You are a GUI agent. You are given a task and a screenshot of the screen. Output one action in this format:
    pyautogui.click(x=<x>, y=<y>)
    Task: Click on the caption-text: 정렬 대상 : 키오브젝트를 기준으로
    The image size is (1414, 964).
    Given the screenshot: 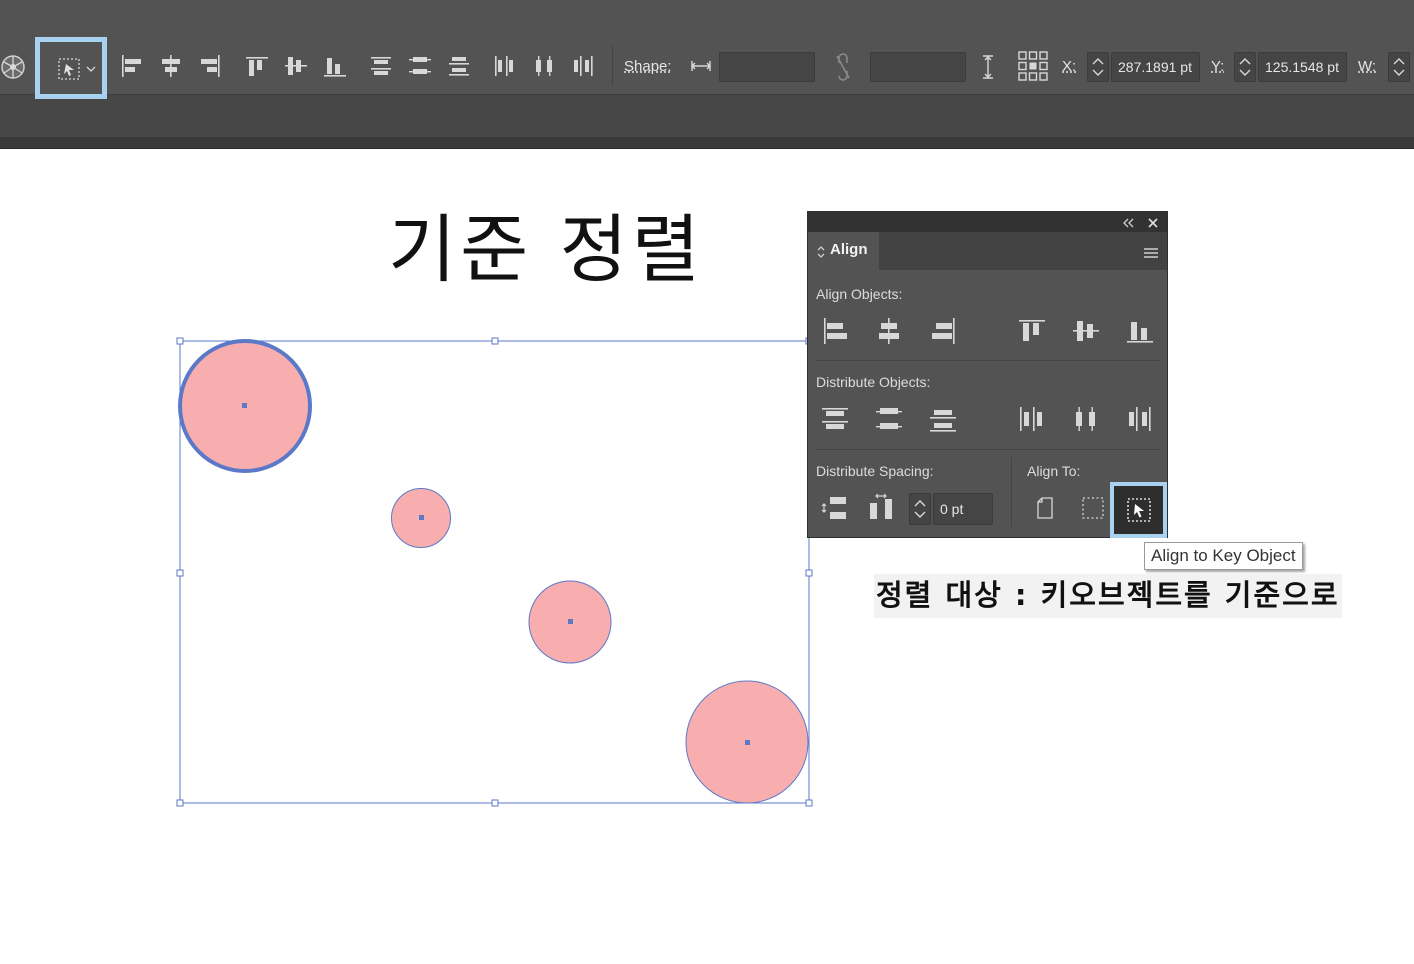 What is the action you would take?
    pyautogui.click(x=1108, y=596)
    